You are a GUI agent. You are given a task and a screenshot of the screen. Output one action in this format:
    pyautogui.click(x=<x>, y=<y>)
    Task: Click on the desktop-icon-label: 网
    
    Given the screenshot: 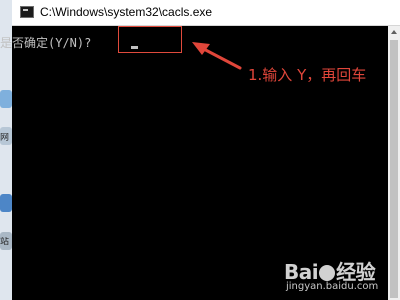 What is the action you would take?
    pyautogui.click(x=5, y=138)
    